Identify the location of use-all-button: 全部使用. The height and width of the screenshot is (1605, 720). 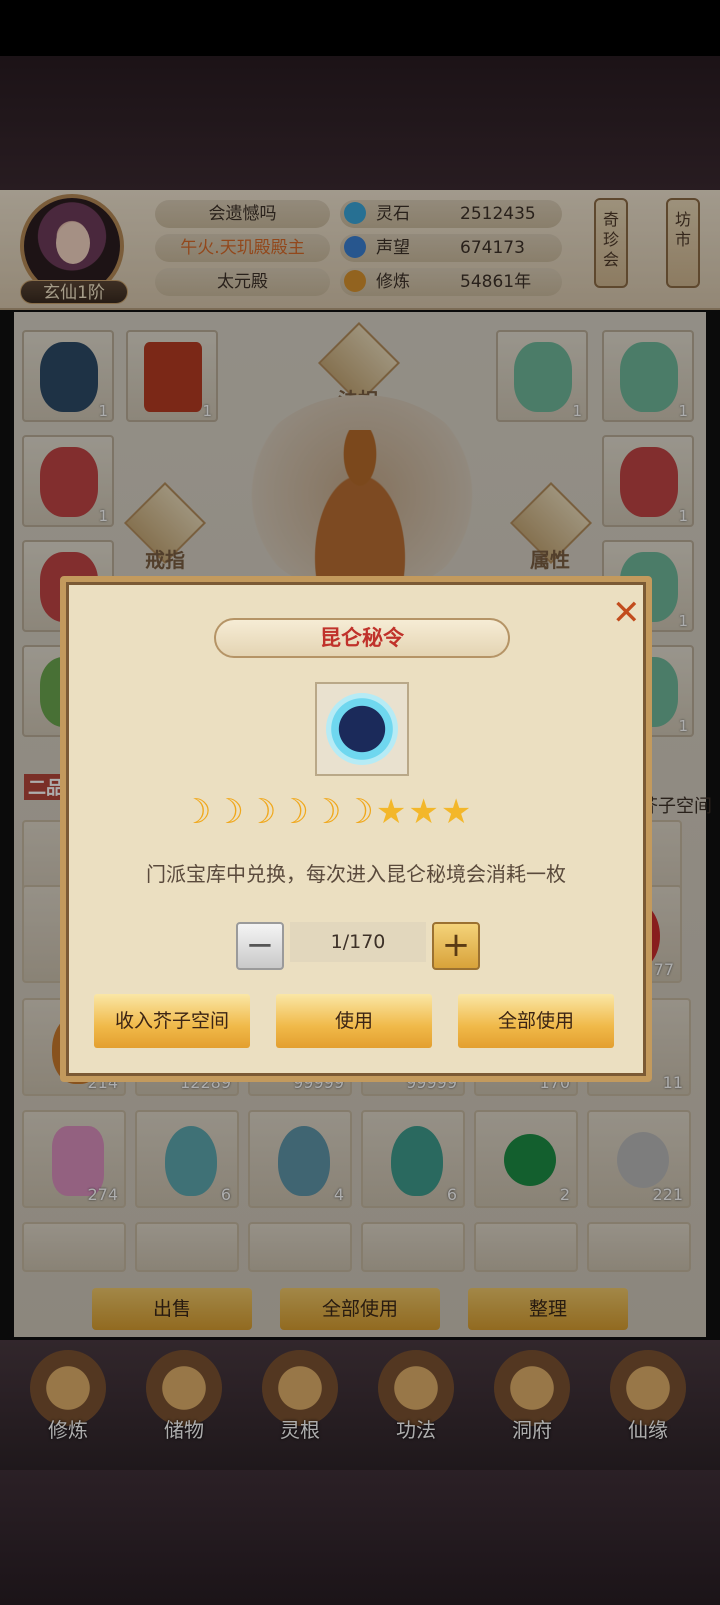
(536, 1021).